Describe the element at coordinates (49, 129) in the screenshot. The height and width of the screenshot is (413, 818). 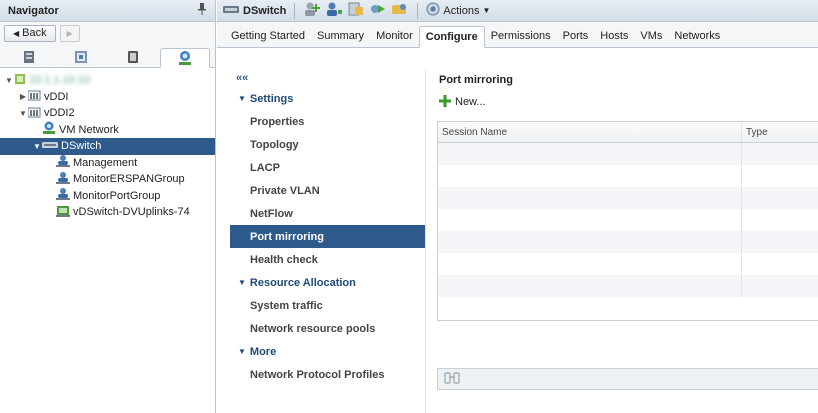
I see `network-icon` at that location.